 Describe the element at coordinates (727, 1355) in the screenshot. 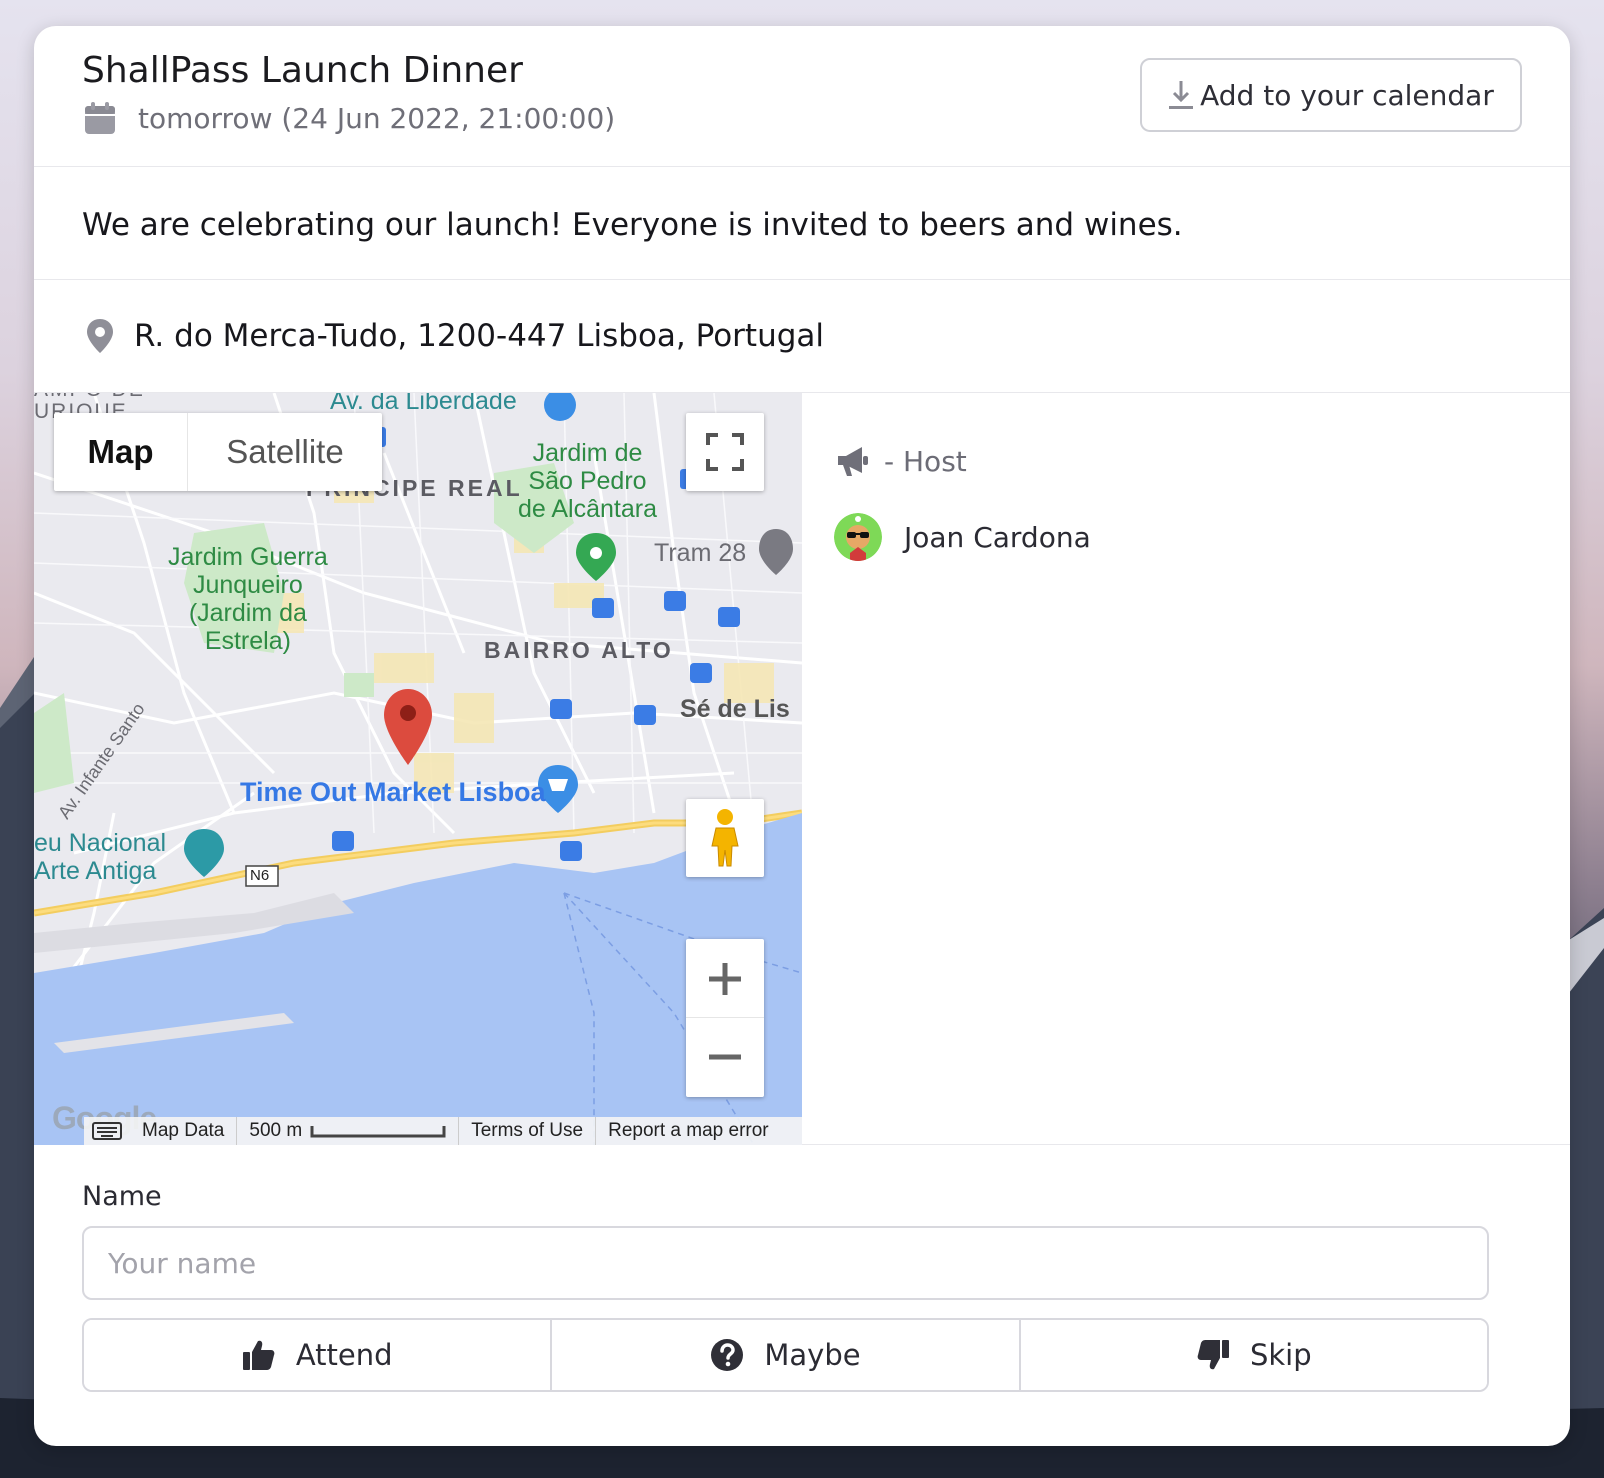

I see `question-circle-icon` at that location.